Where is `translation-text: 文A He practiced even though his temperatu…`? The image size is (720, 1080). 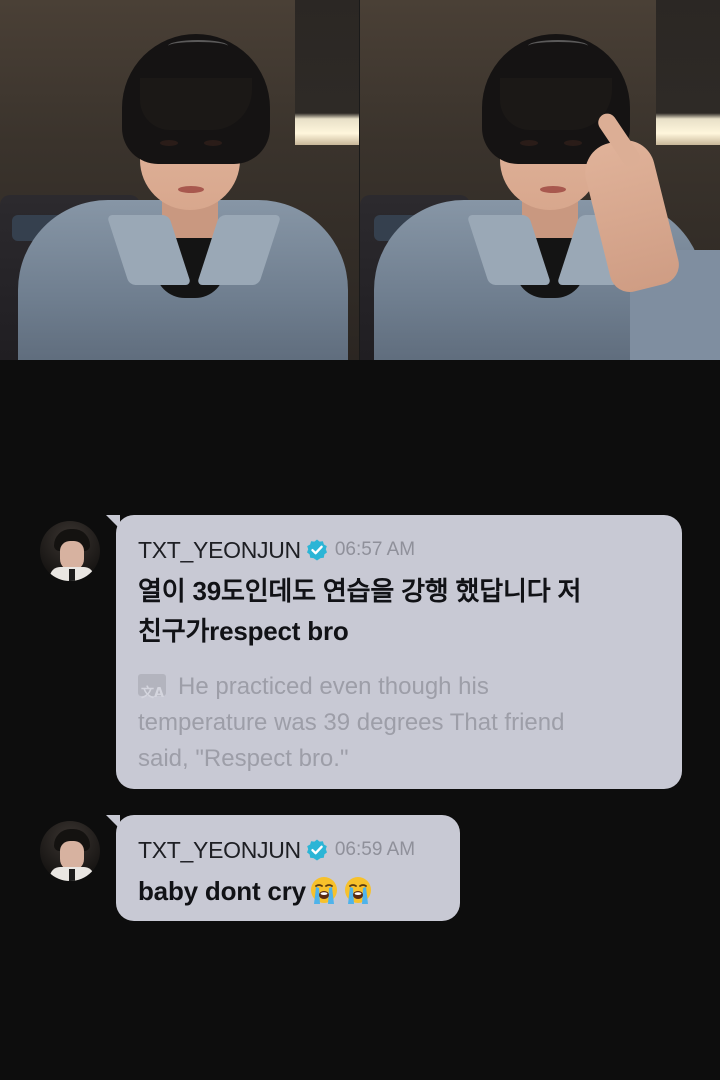
translation-text: 文A He practiced even though his temperatu… is located at coordinates (351, 722).